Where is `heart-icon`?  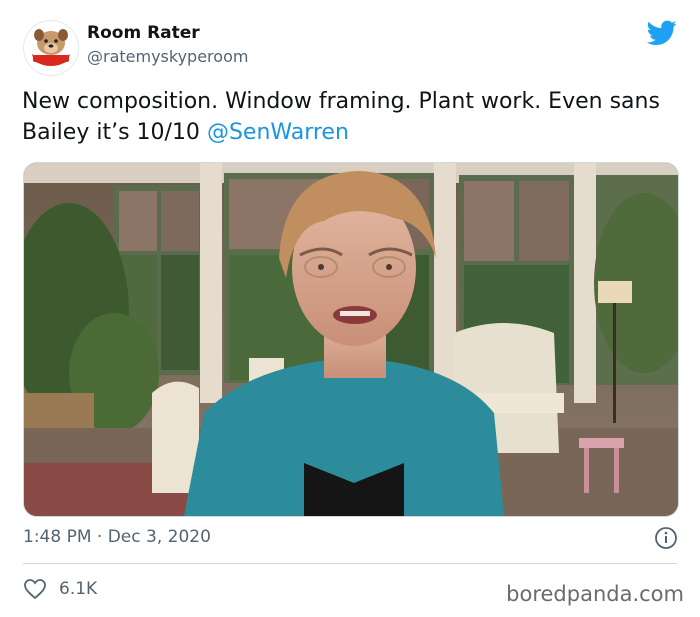 heart-icon is located at coordinates (35, 589).